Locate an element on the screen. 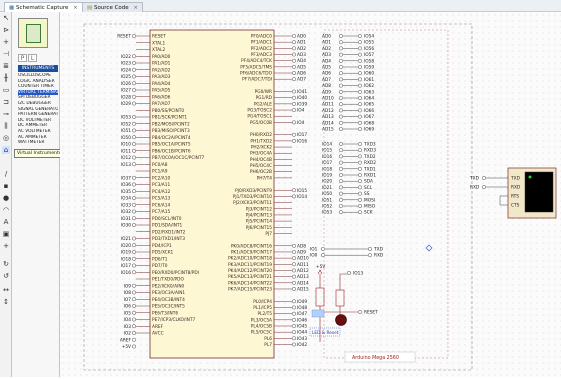  serial-label: SCL is located at coordinates (368, 188).